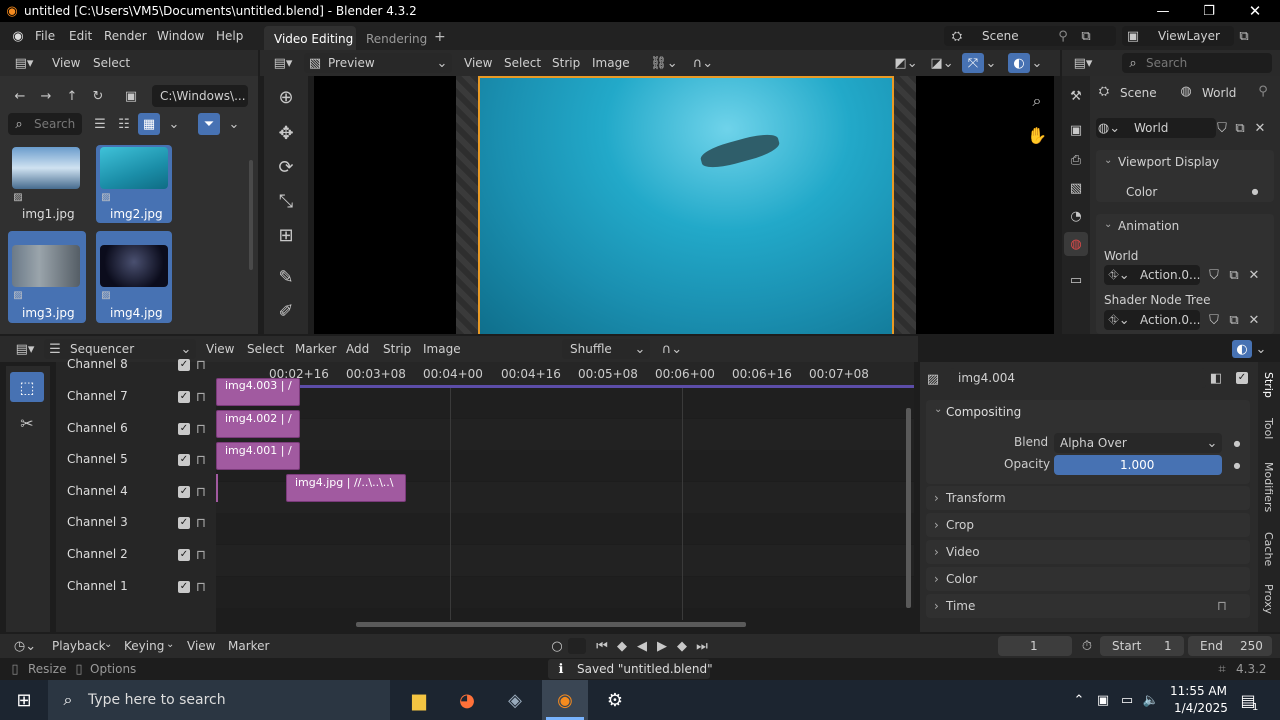  Describe the element at coordinates (258, 424) in the screenshot. I see `strip-img4-002: img4.002 | /` at that location.